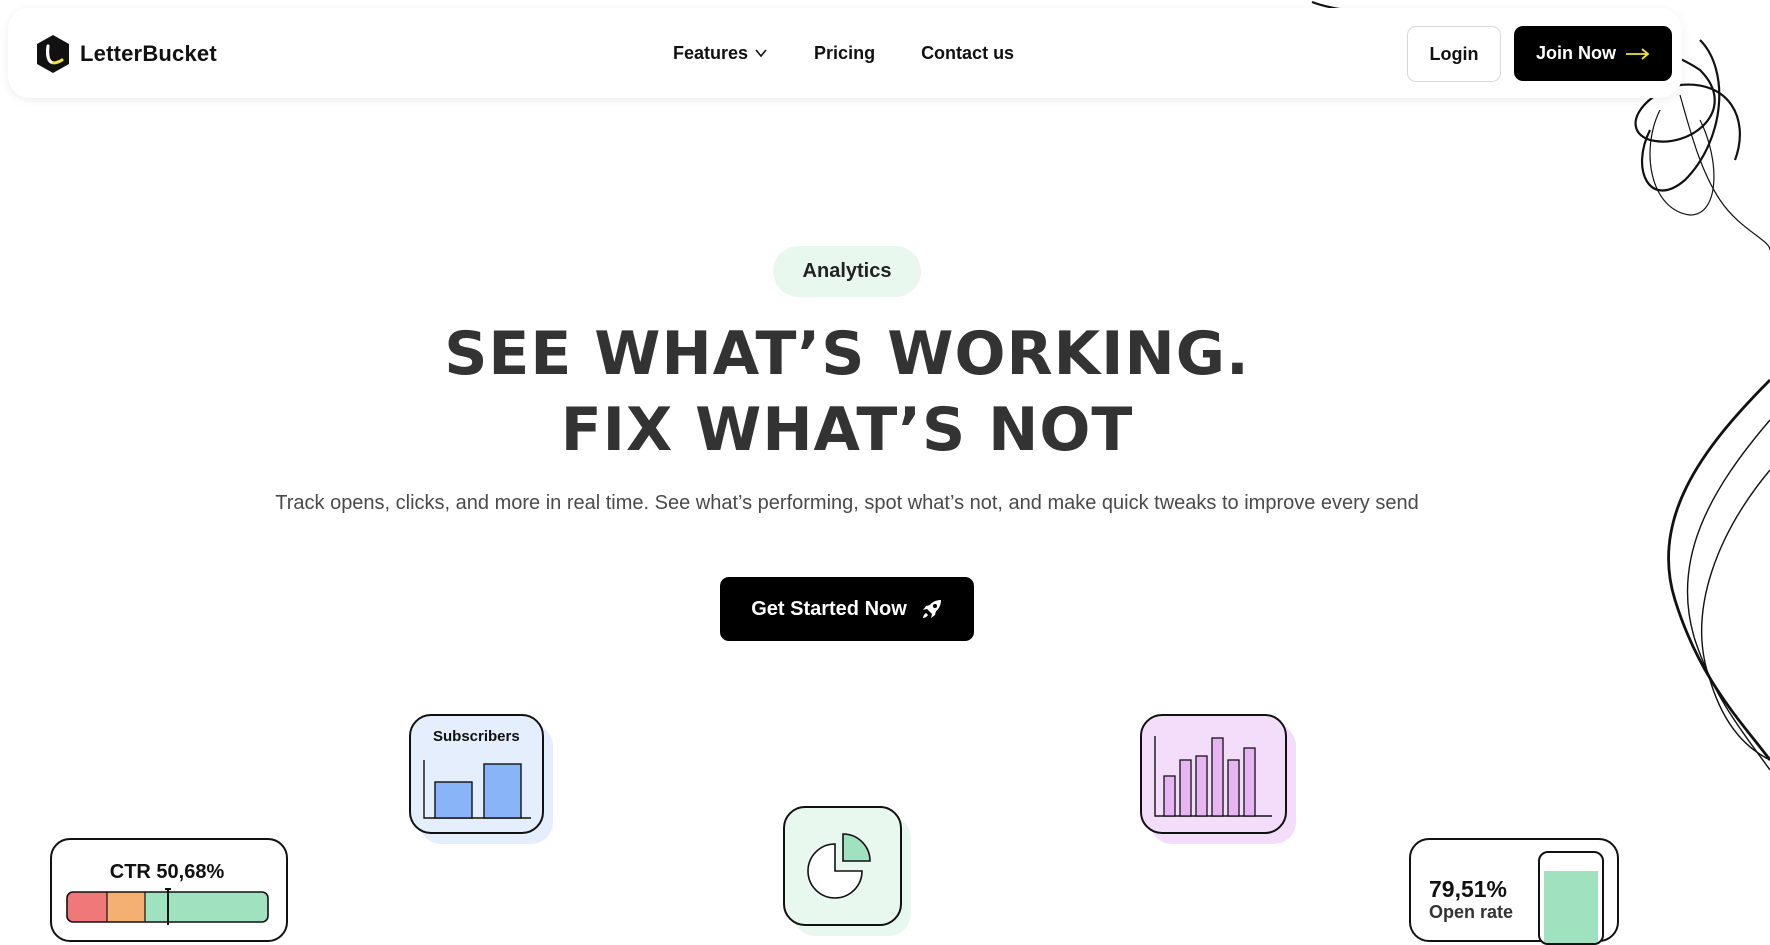 The height and width of the screenshot is (945, 1770). I want to click on open-rate-value: 79,51%, so click(1468, 889).